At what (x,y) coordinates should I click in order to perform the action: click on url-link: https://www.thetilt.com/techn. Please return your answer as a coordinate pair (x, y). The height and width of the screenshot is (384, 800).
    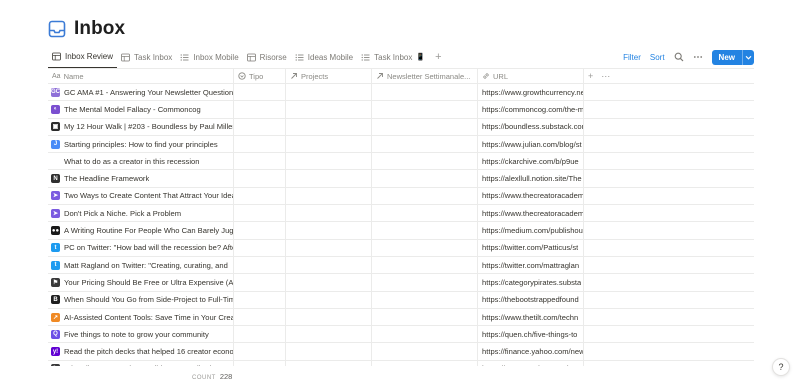
    Looking at the image, I should click on (530, 317).